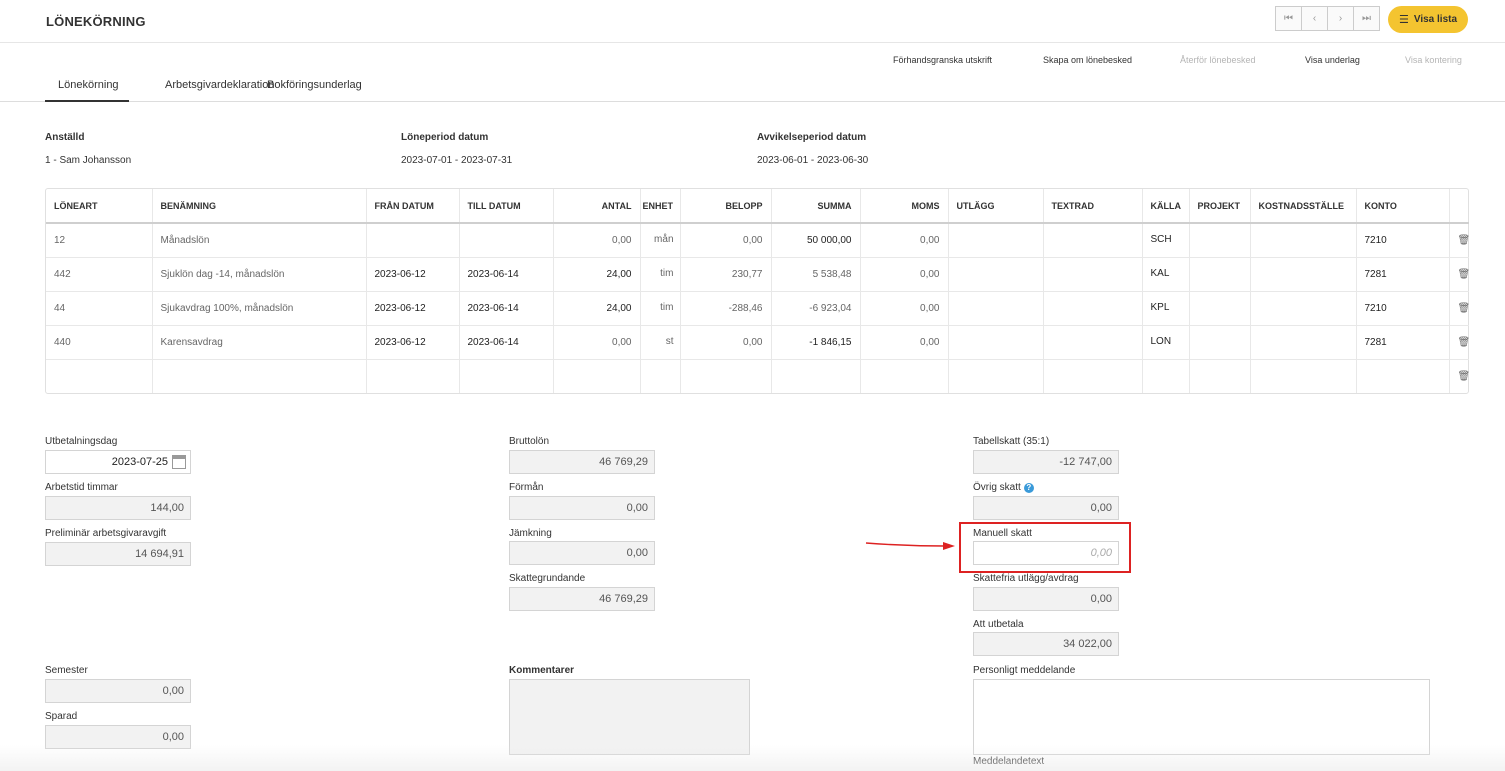  Describe the element at coordinates (629, 717) in the screenshot. I see `kommentarer-textarea` at that location.